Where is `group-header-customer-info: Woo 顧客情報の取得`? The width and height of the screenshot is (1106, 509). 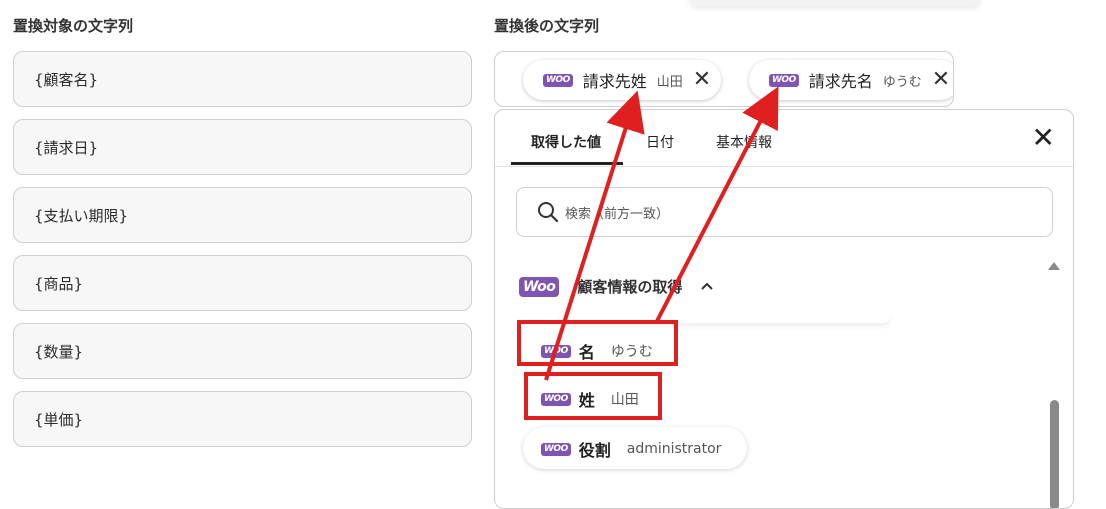 group-header-customer-info: Woo 顧客情報の取得 is located at coordinates (616, 286).